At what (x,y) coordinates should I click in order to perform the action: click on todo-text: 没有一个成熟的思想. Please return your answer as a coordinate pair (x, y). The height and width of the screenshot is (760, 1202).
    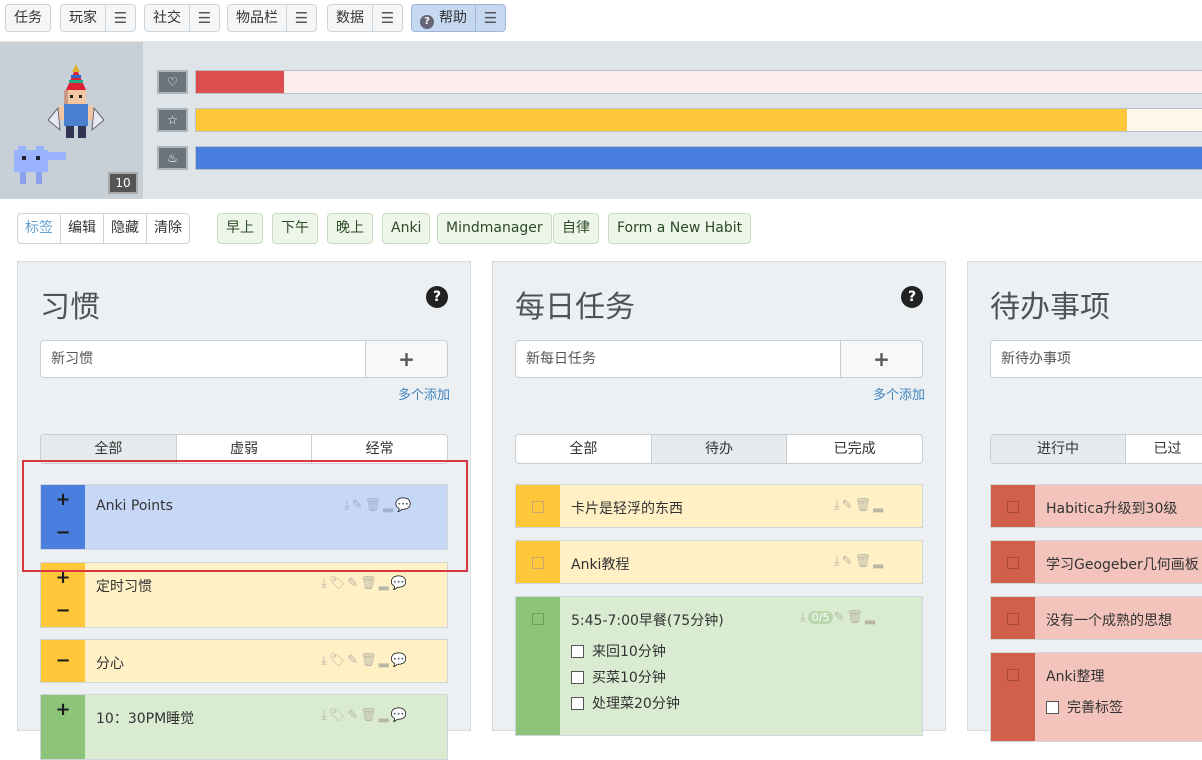
    Looking at the image, I should click on (1109, 621).